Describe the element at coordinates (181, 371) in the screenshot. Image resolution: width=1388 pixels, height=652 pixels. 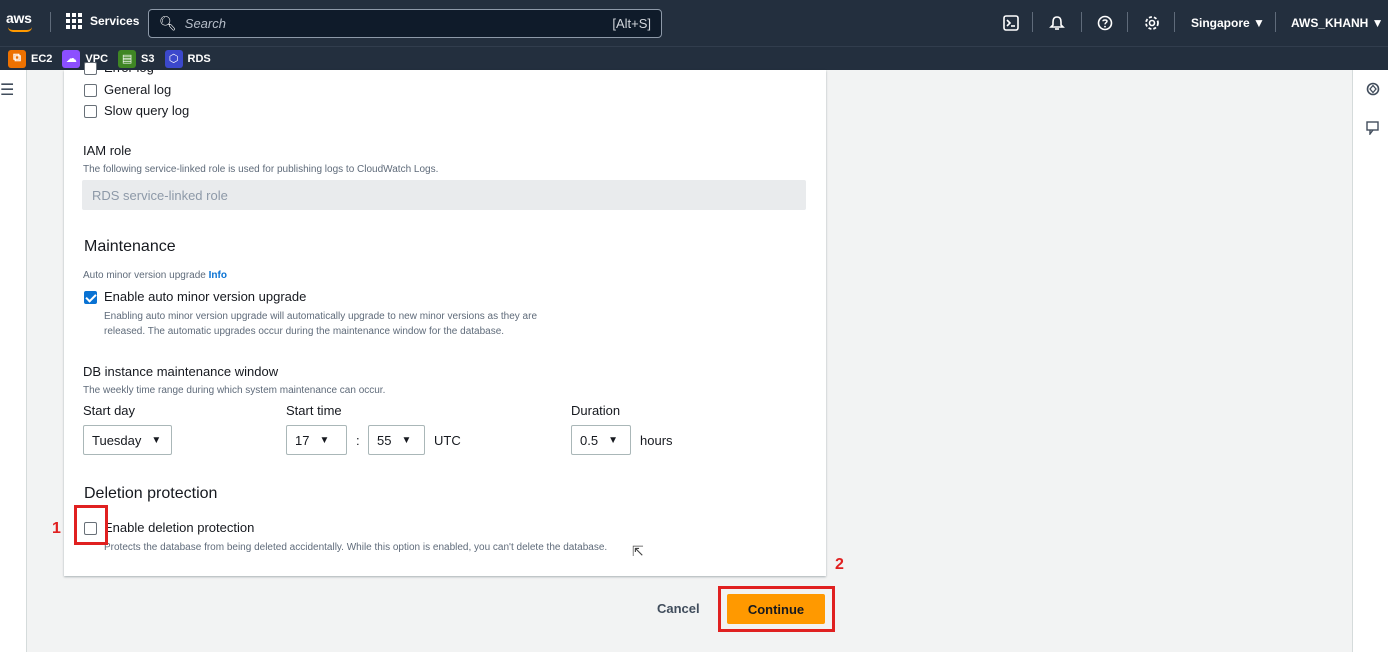
I see `maintenance-window-title: DB instance maintenance window` at that location.